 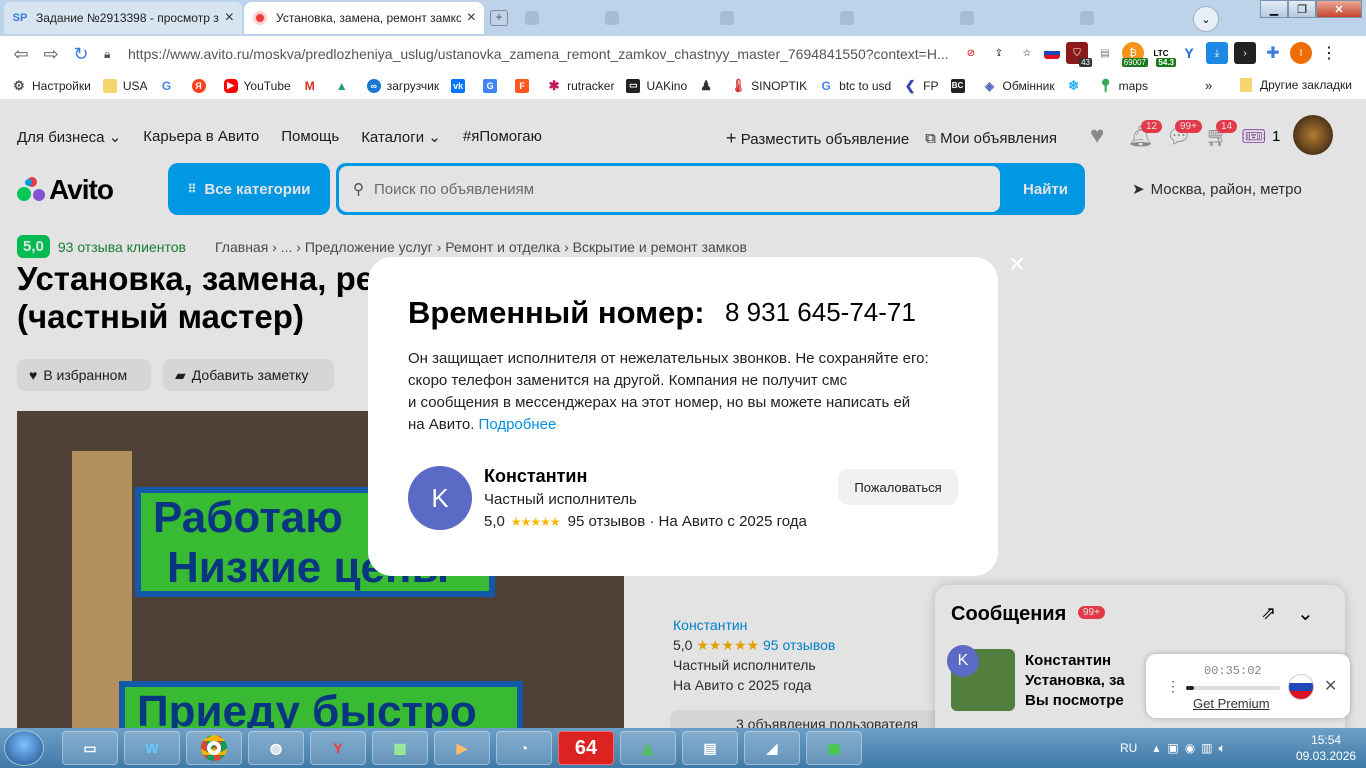 I want to click on kebab-icon: ⋮, so click(x=1173, y=686).